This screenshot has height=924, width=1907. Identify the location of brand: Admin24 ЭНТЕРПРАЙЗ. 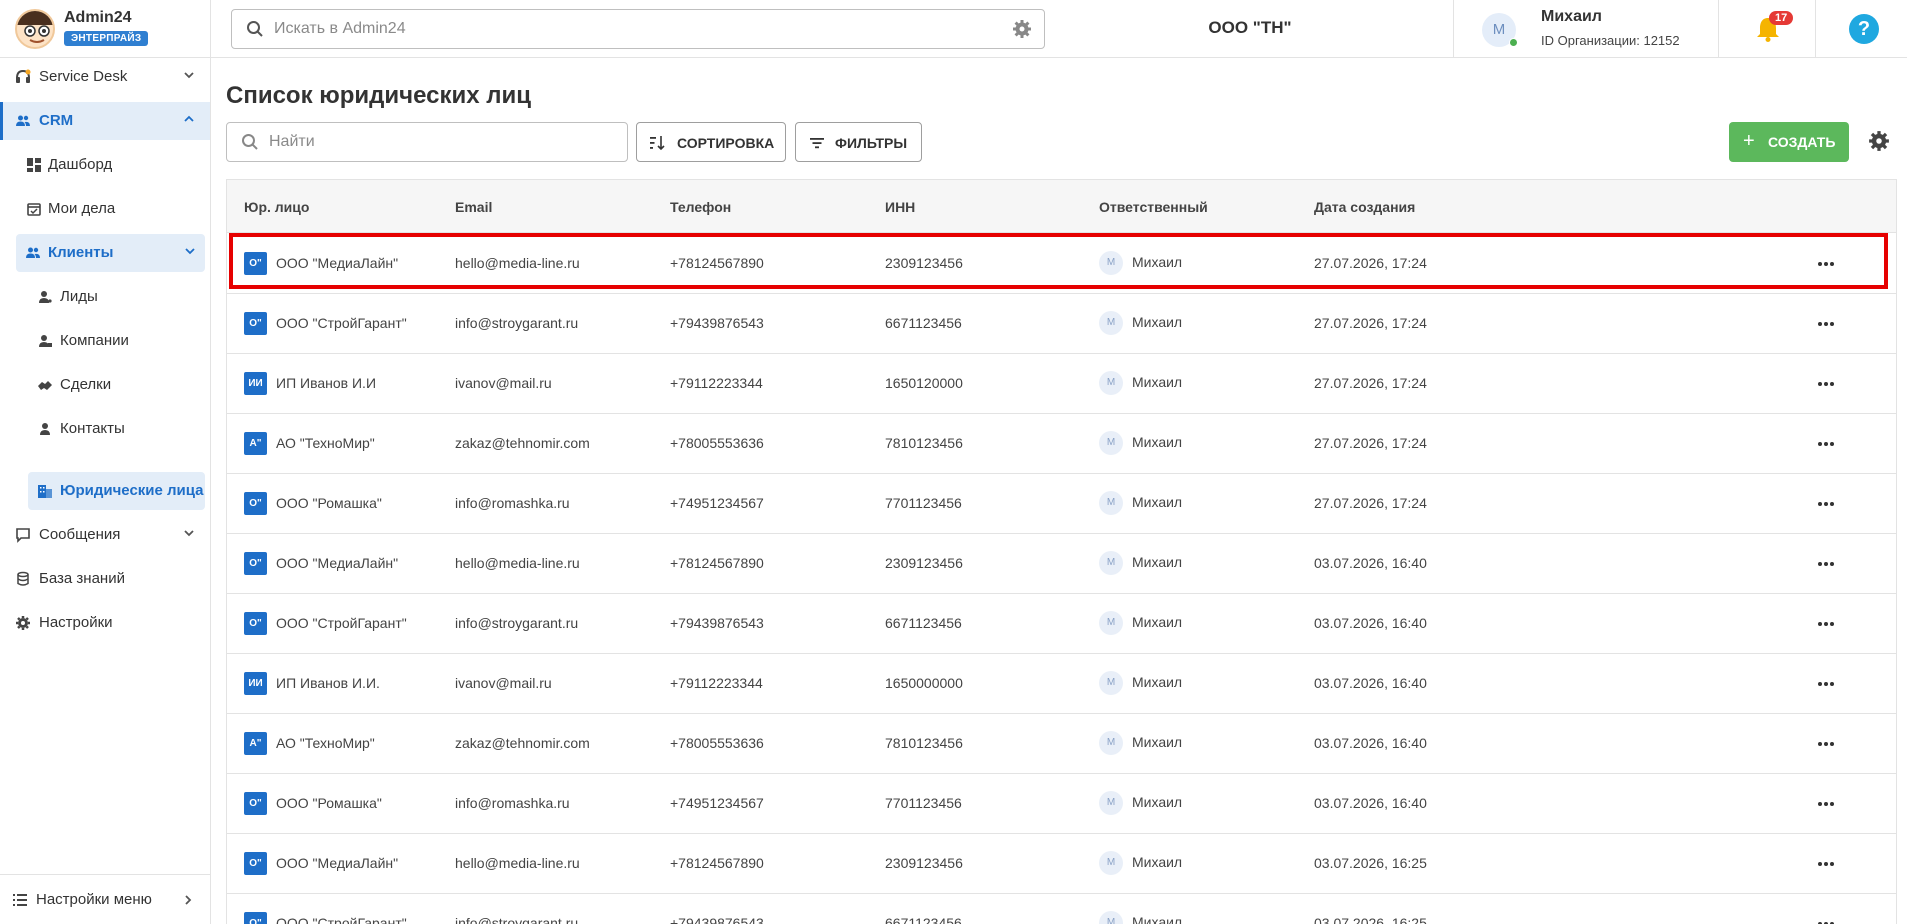
(105, 29).